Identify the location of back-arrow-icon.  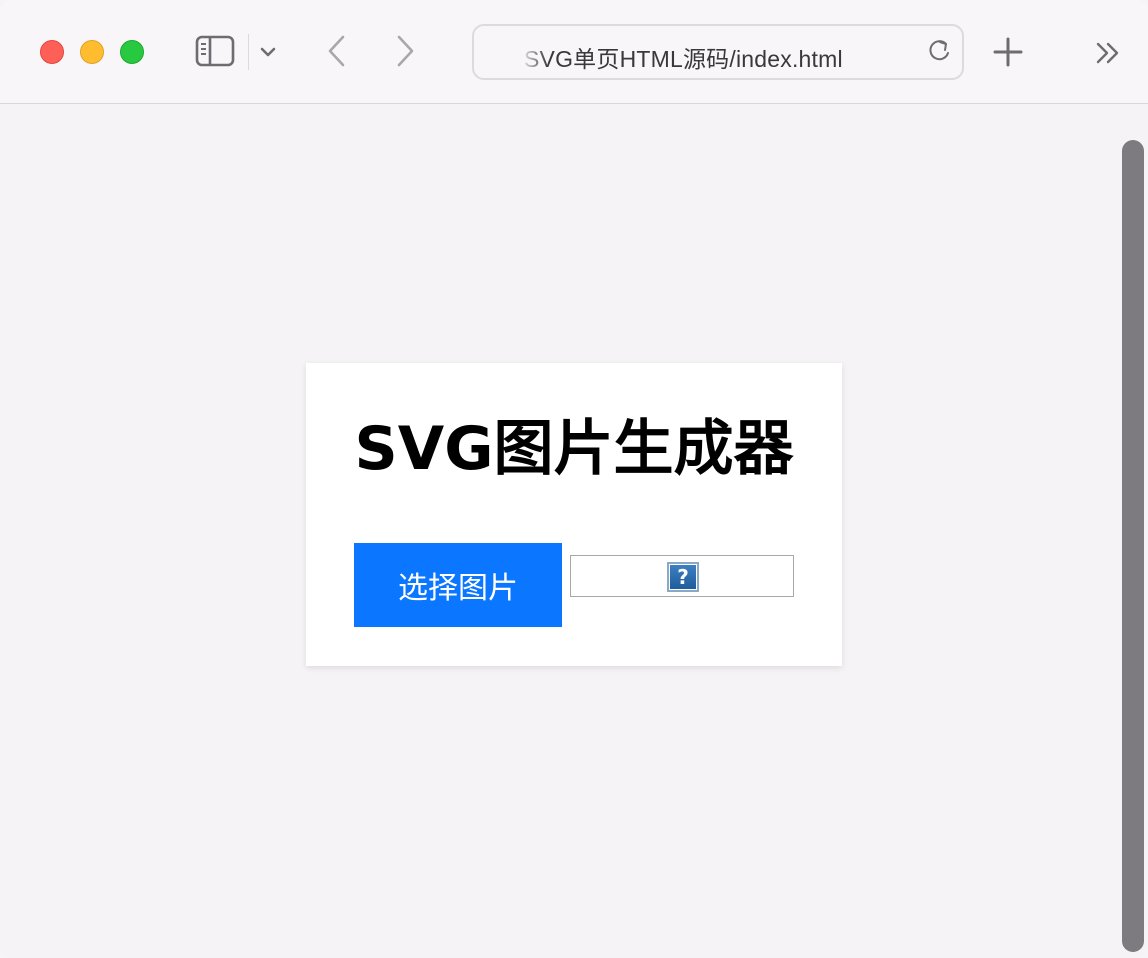
(336, 51).